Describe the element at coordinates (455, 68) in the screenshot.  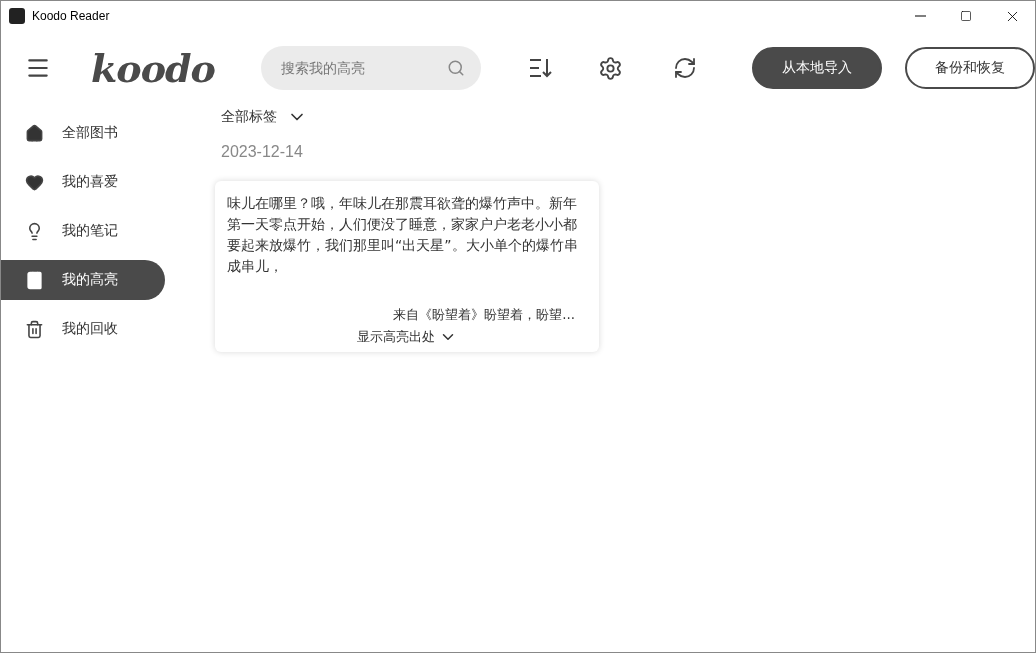
I see `search-icon` at that location.